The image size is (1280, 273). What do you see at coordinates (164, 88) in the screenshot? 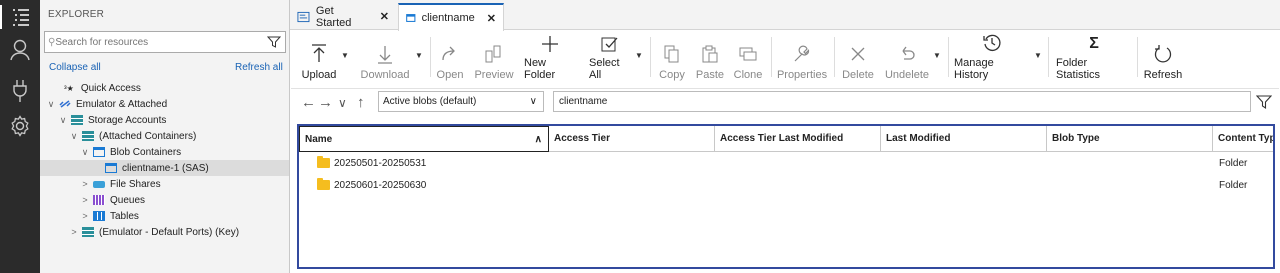
I see `tree-item-quick-access: ³★ Quick Access` at bounding box center [164, 88].